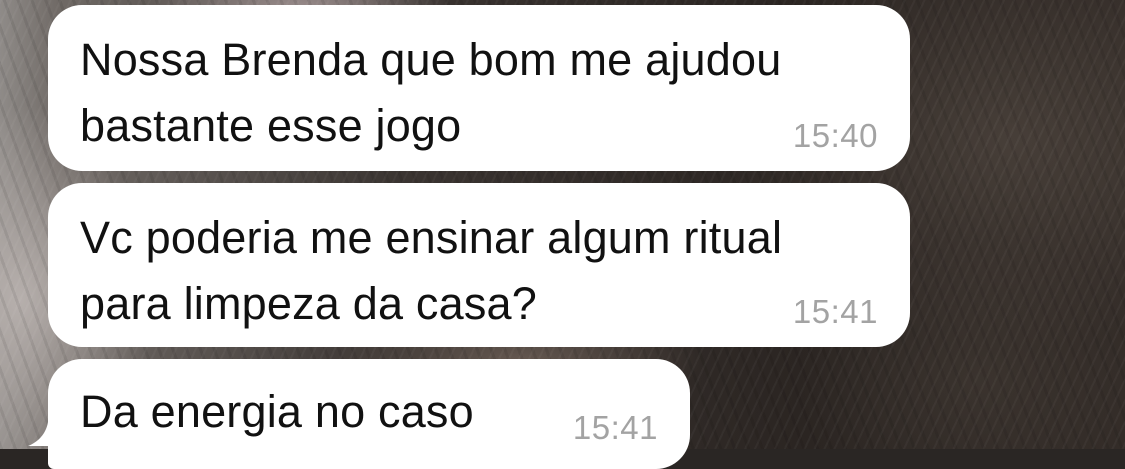  Describe the element at coordinates (835, 135) in the screenshot. I see `message-timestamp: 15:40` at that location.